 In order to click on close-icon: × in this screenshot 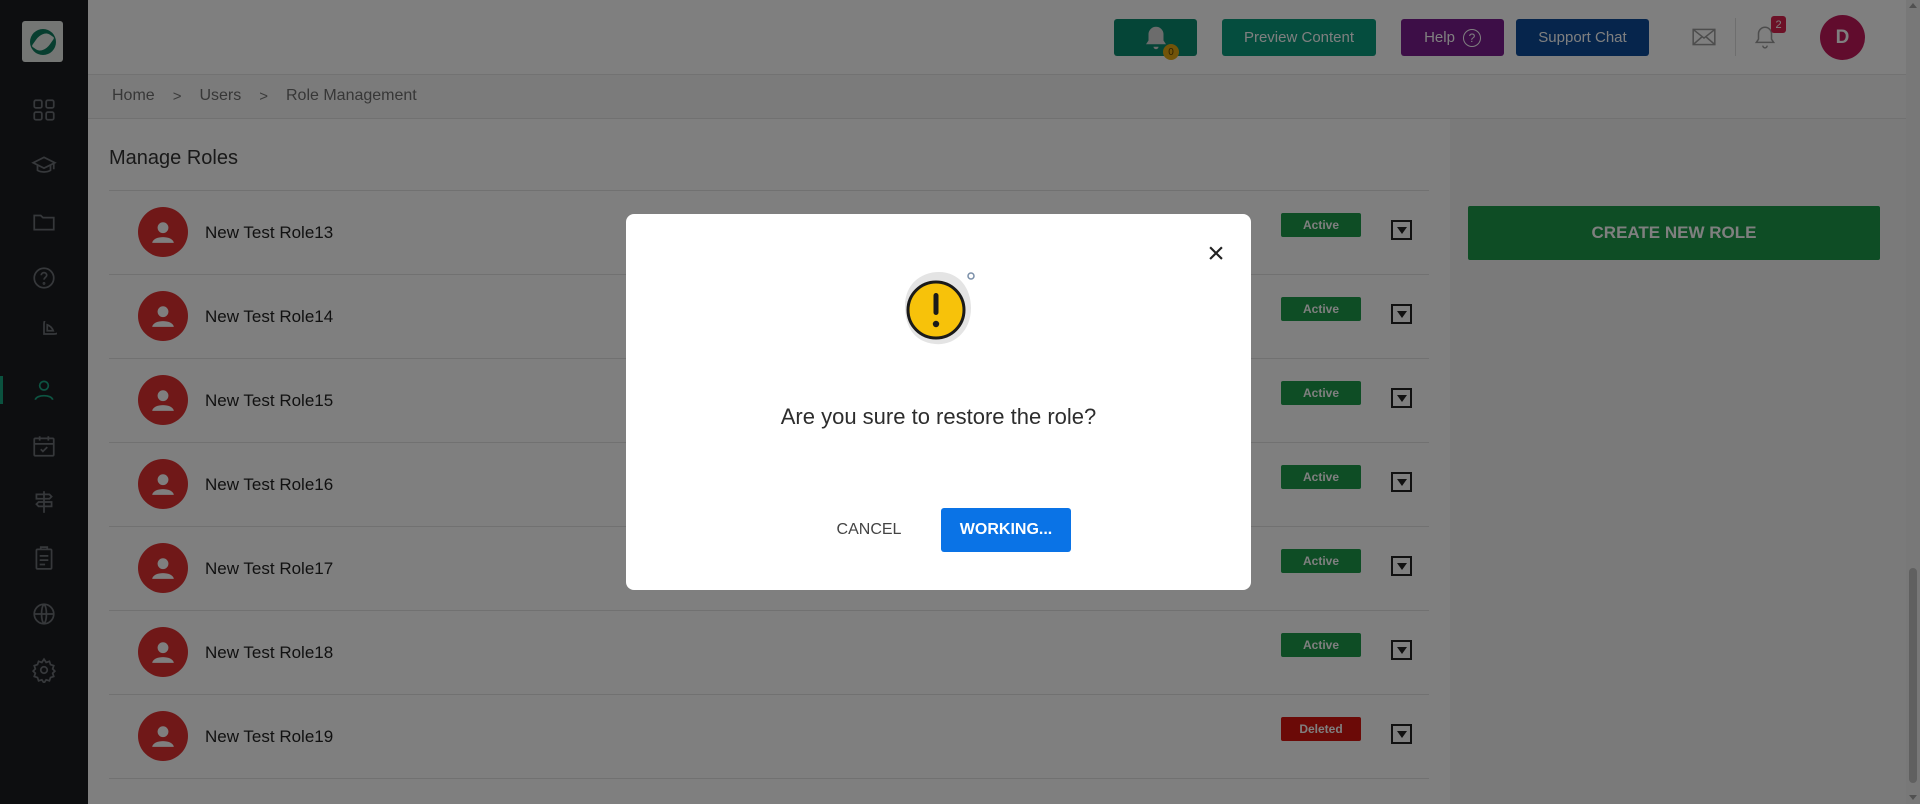, I will do `click(1216, 253)`.